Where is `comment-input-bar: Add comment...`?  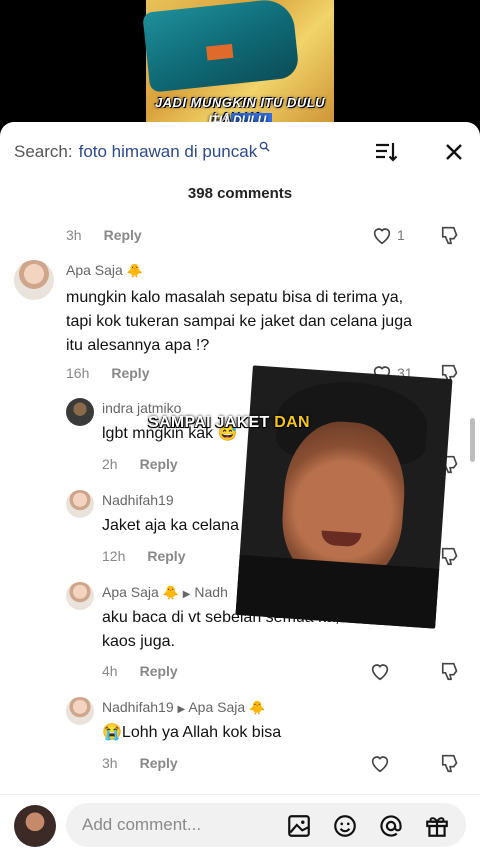
comment-input-bar: Add comment... is located at coordinates (240, 824).